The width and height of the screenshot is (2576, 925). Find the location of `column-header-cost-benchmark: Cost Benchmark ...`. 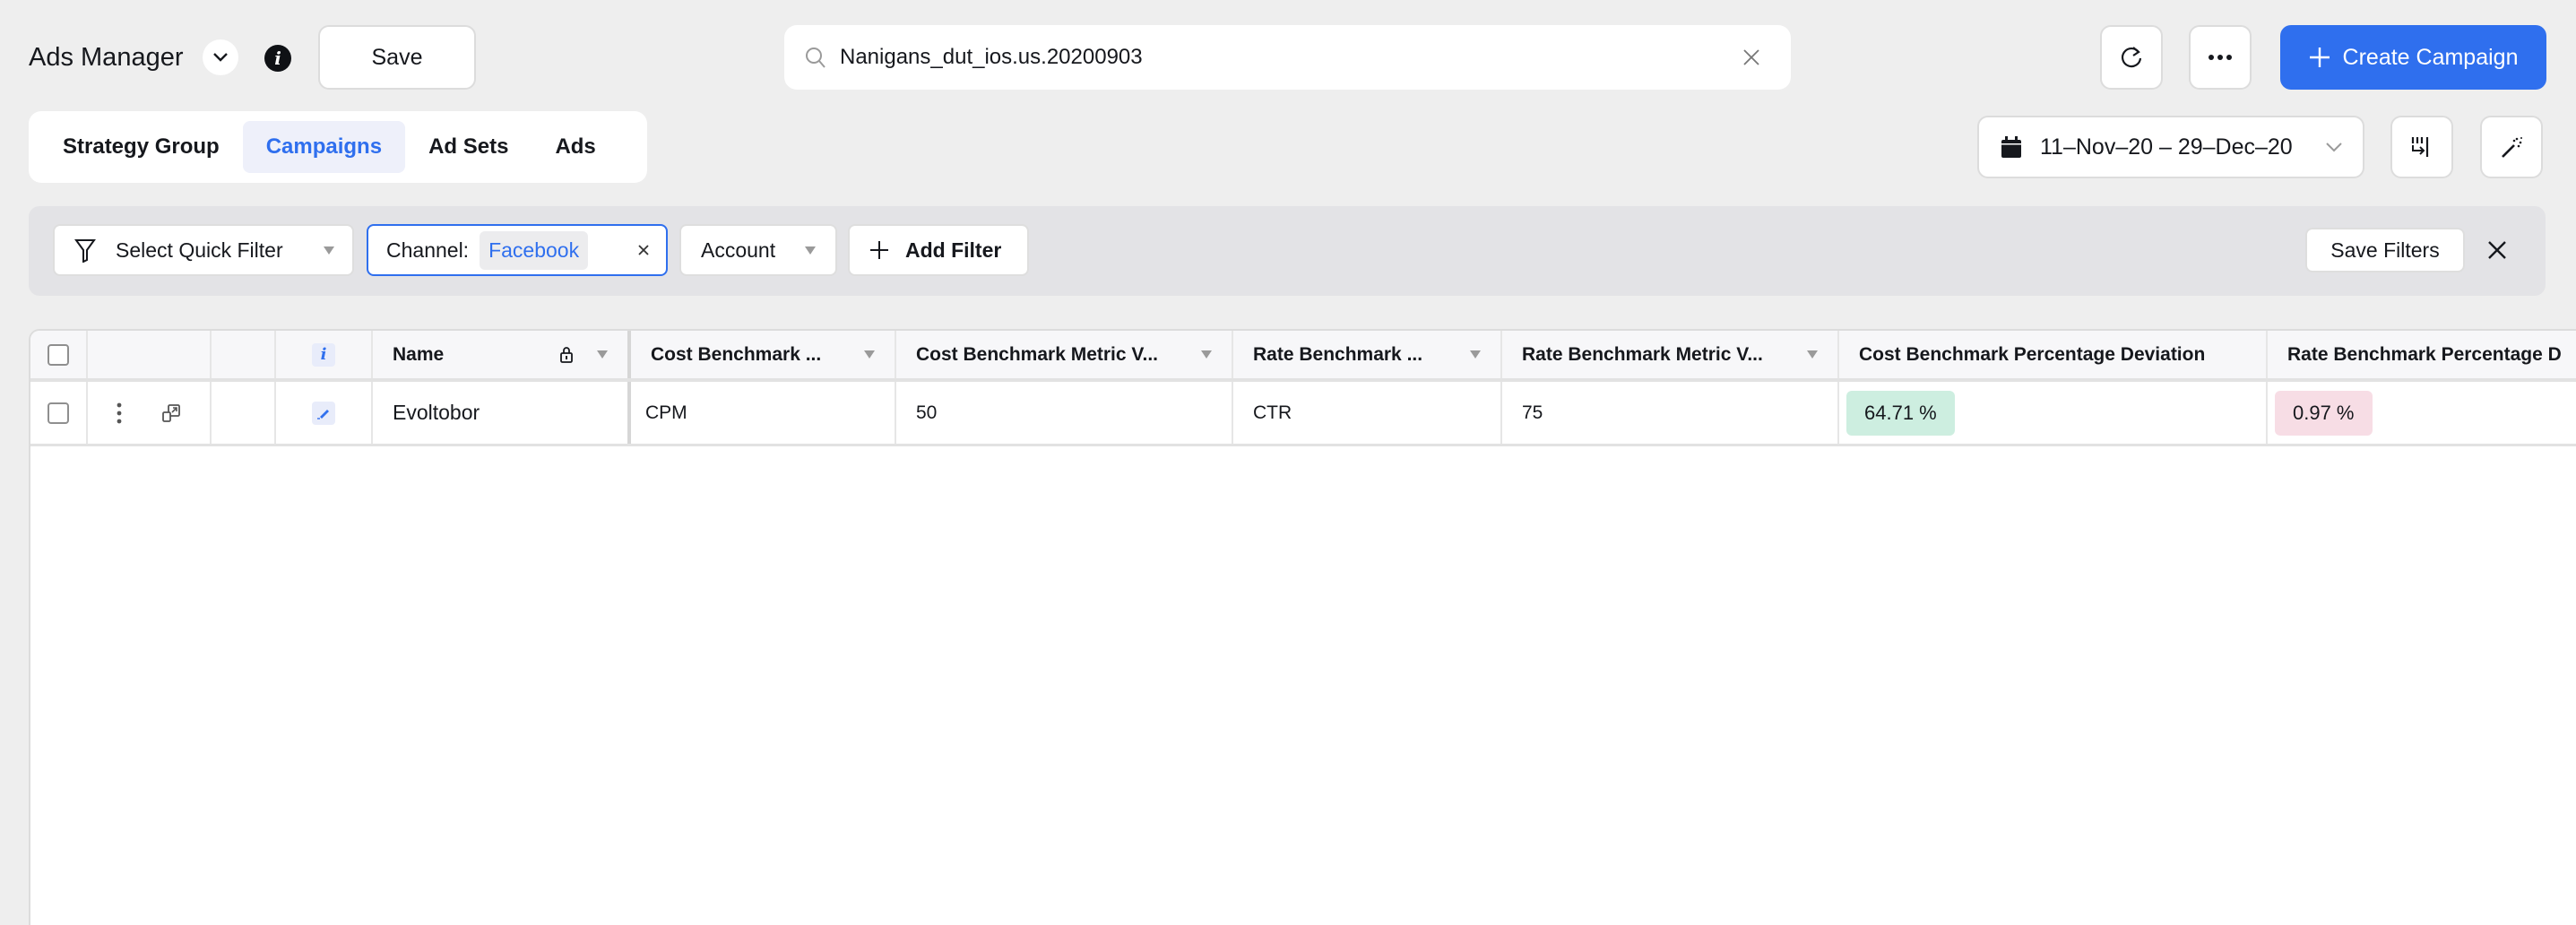

column-header-cost-benchmark: Cost Benchmark ... is located at coordinates (763, 354).